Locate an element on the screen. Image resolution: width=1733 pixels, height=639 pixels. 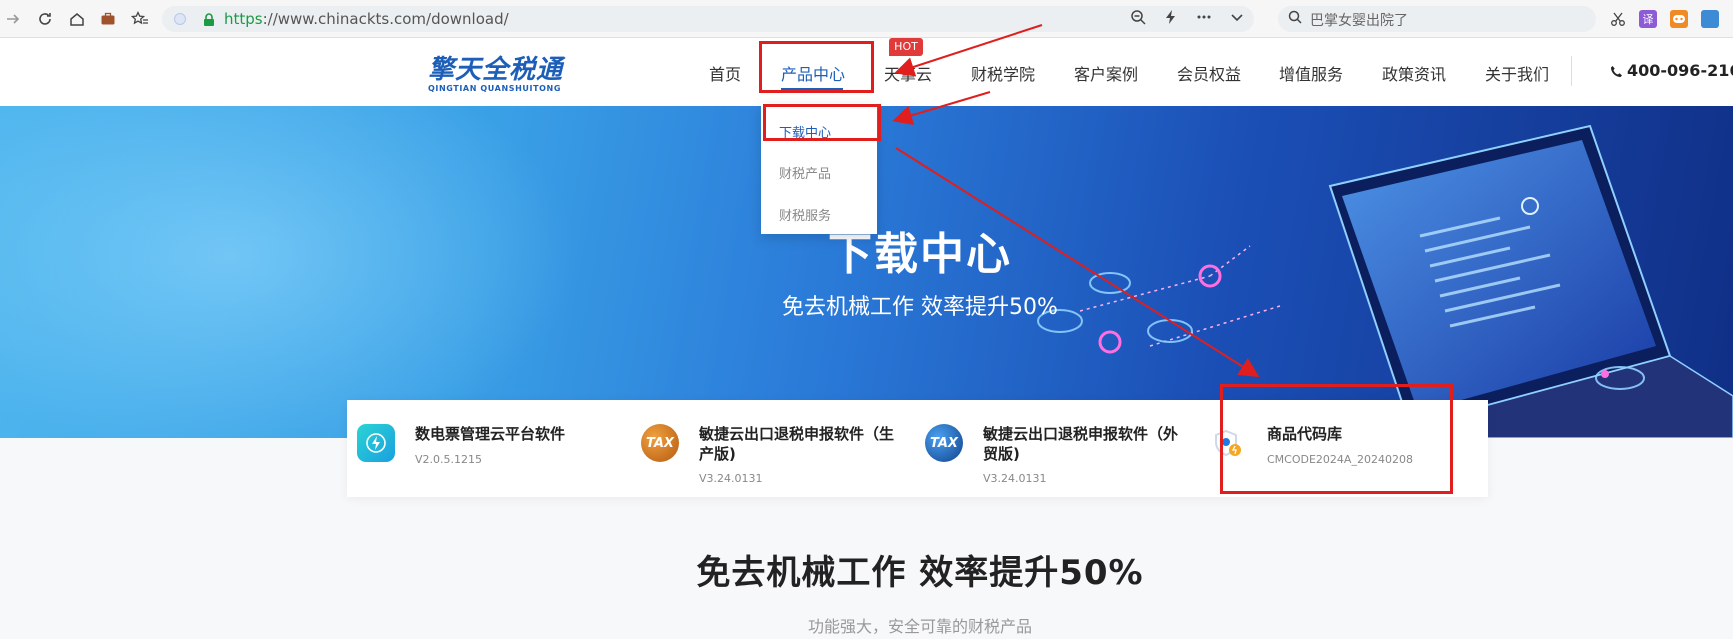
search-text: 巴掌女婴出院了 is located at coordinates (1359, 21).